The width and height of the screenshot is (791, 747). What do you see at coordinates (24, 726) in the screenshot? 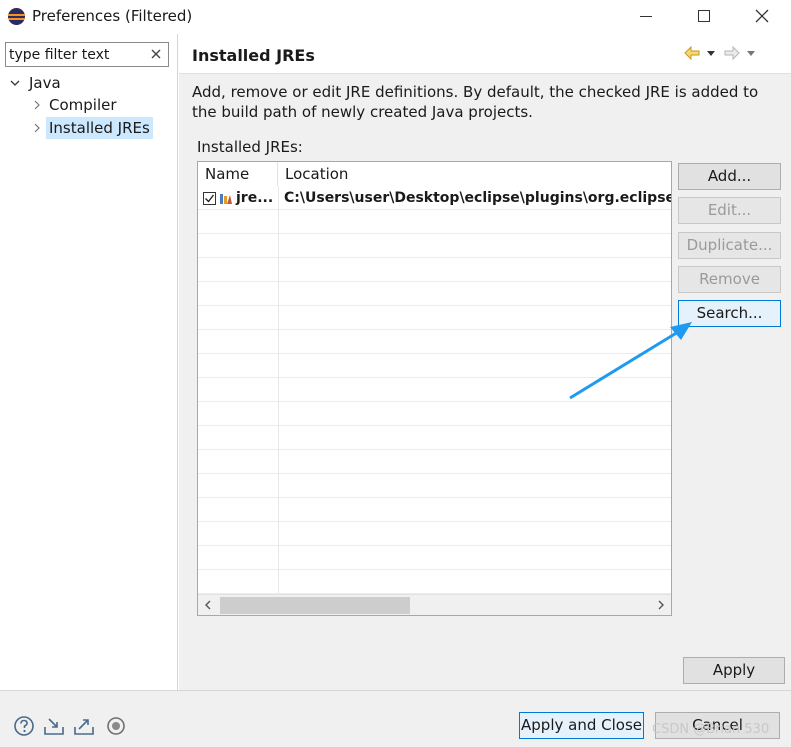
I see `help-icon` at bounding box center [24, 726].